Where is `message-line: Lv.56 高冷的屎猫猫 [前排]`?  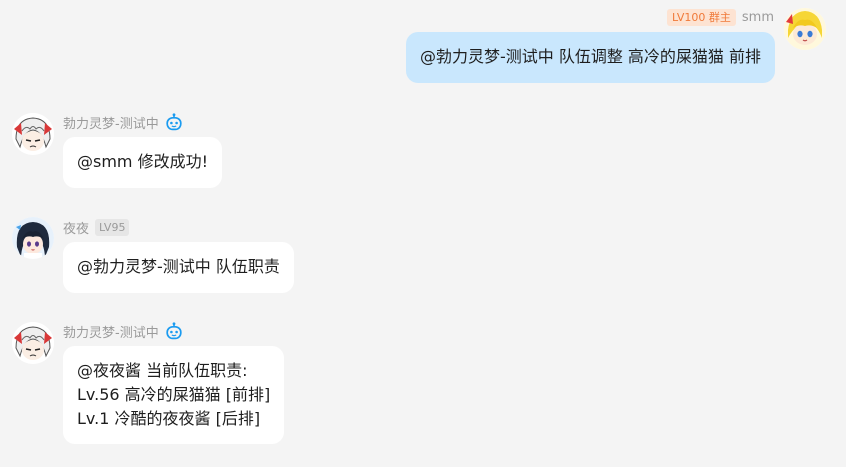 message-line: Lv.56 高冷的屎猫猫 [前排] is located at coordinates (174, 394).